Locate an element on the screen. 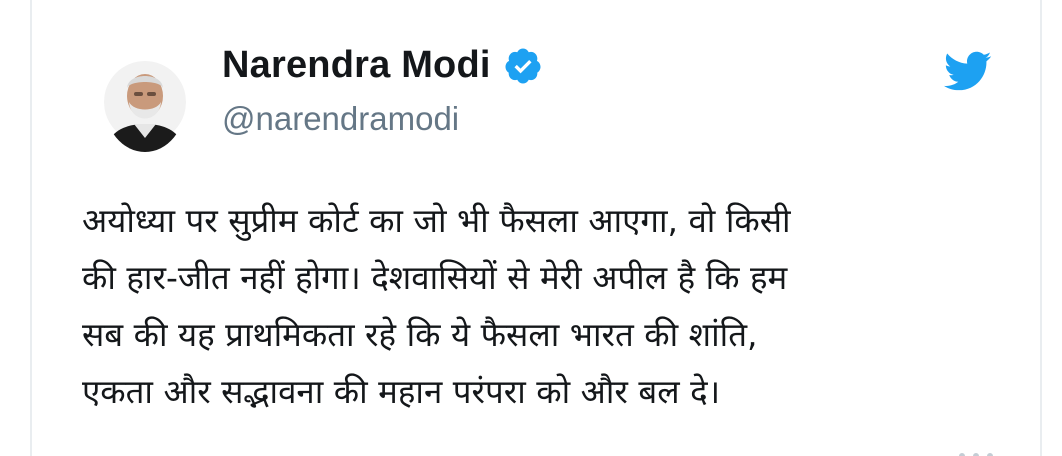  author-handle: @narendramodi is located at coordinates (340, 119).